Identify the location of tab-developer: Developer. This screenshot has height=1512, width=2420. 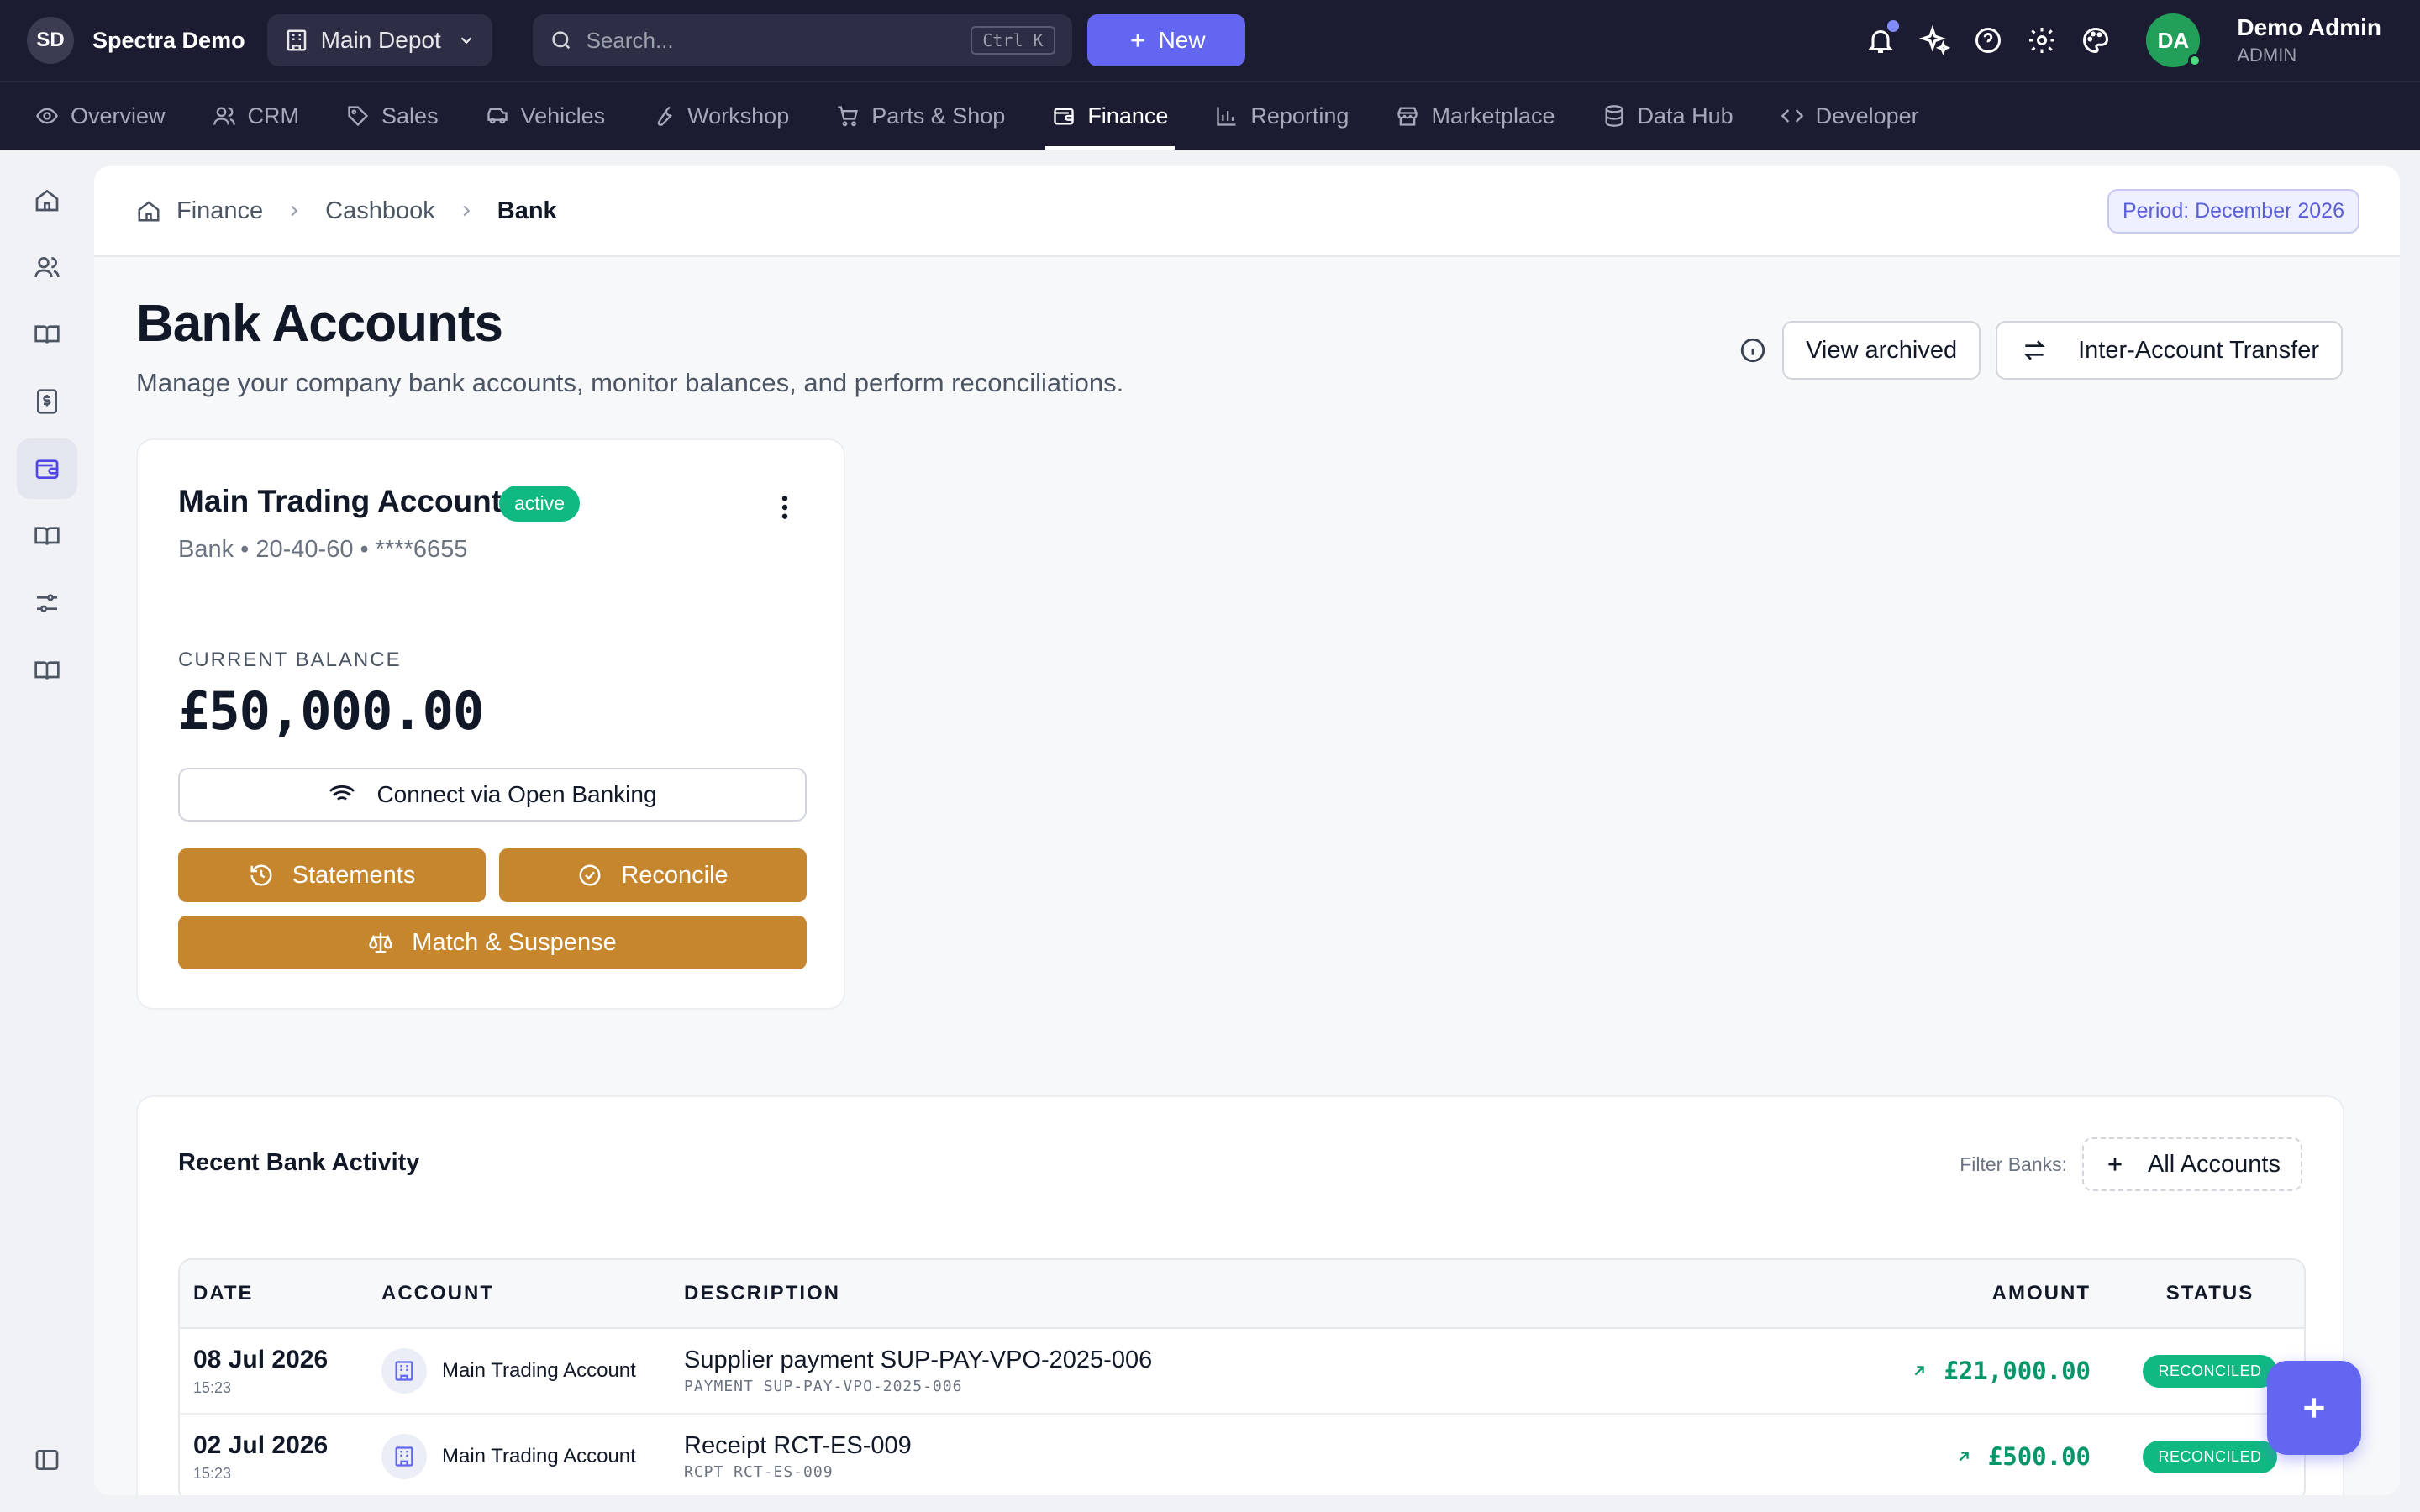
(1850, 116).